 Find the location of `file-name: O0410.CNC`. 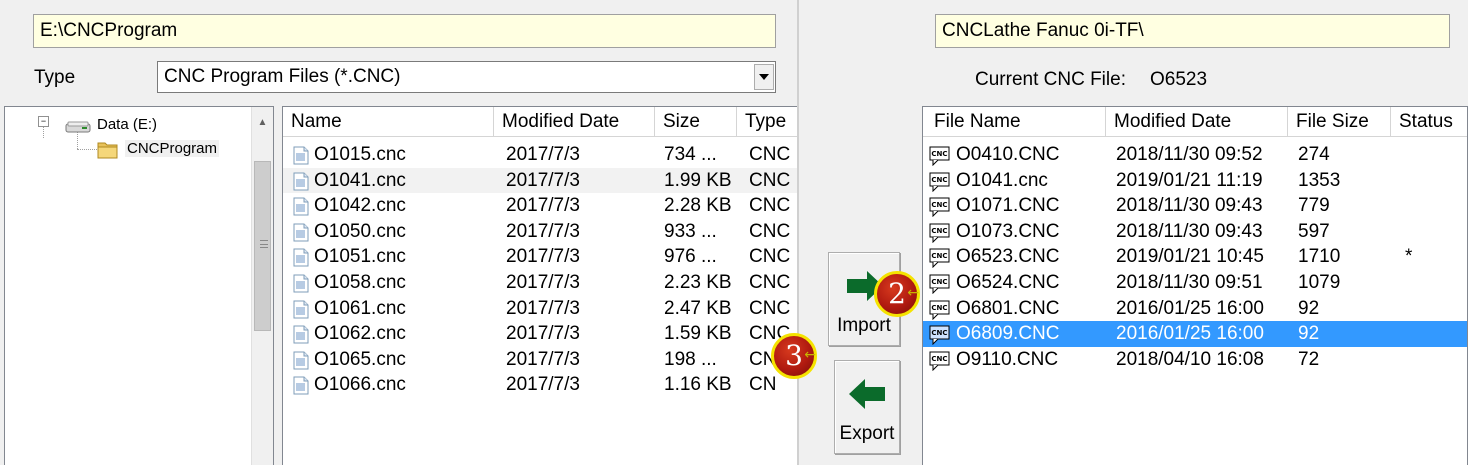

file-name: O0410.CNC is located at coordinates (1008, 154).